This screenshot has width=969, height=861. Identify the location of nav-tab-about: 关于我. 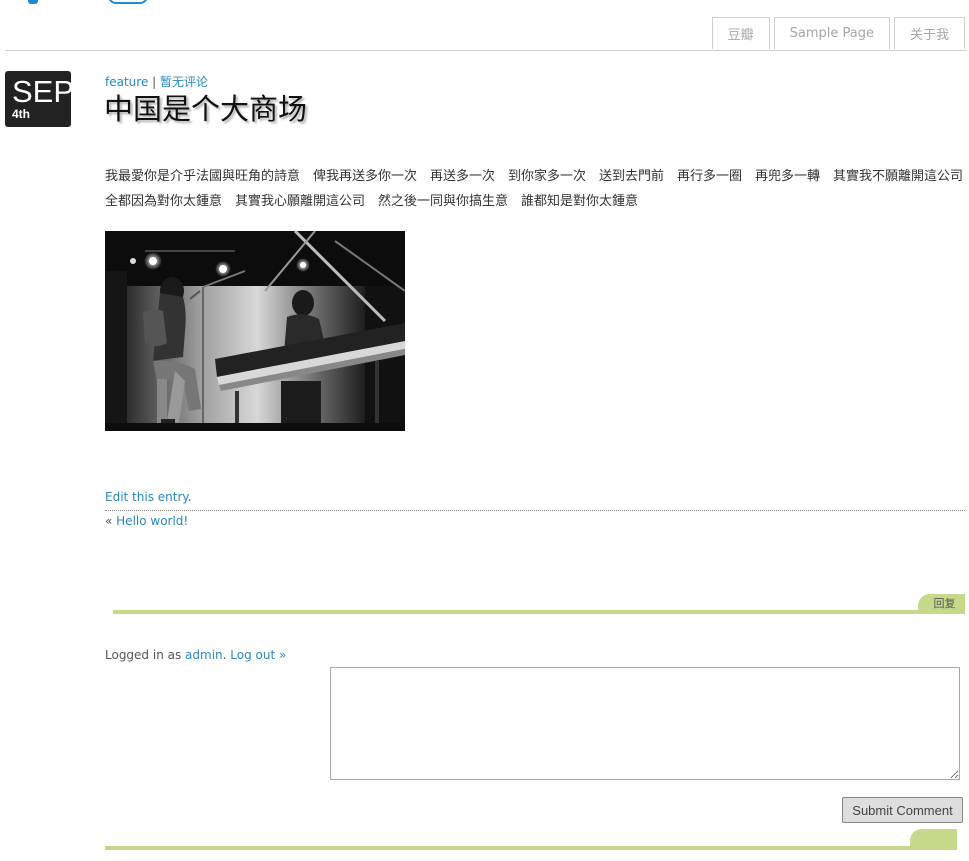
(929, 33).